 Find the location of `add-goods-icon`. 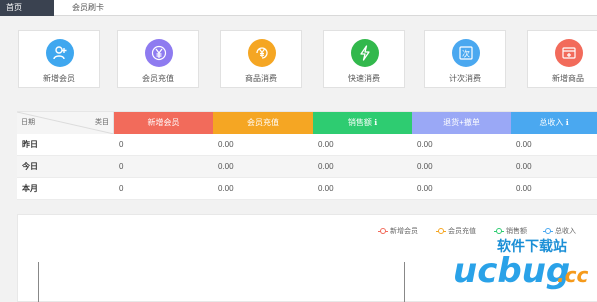

add-goods-icon is located at coordinates (569, 53).